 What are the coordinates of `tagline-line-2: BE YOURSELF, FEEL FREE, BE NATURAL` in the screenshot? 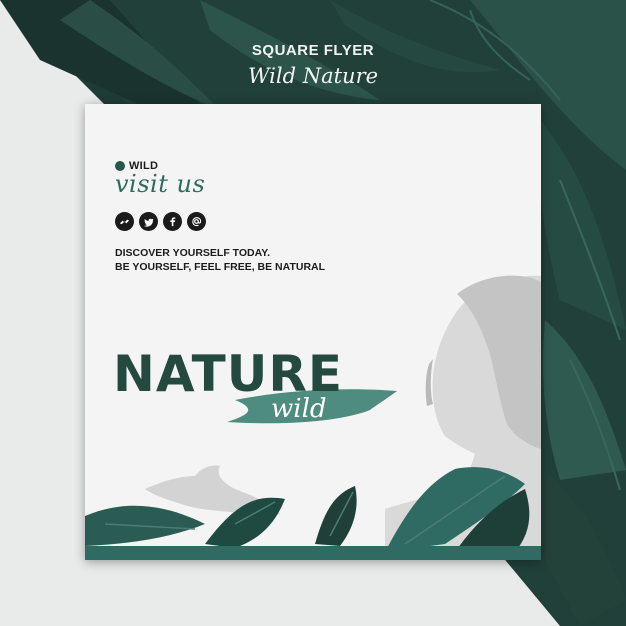 It's located at (220, 267).